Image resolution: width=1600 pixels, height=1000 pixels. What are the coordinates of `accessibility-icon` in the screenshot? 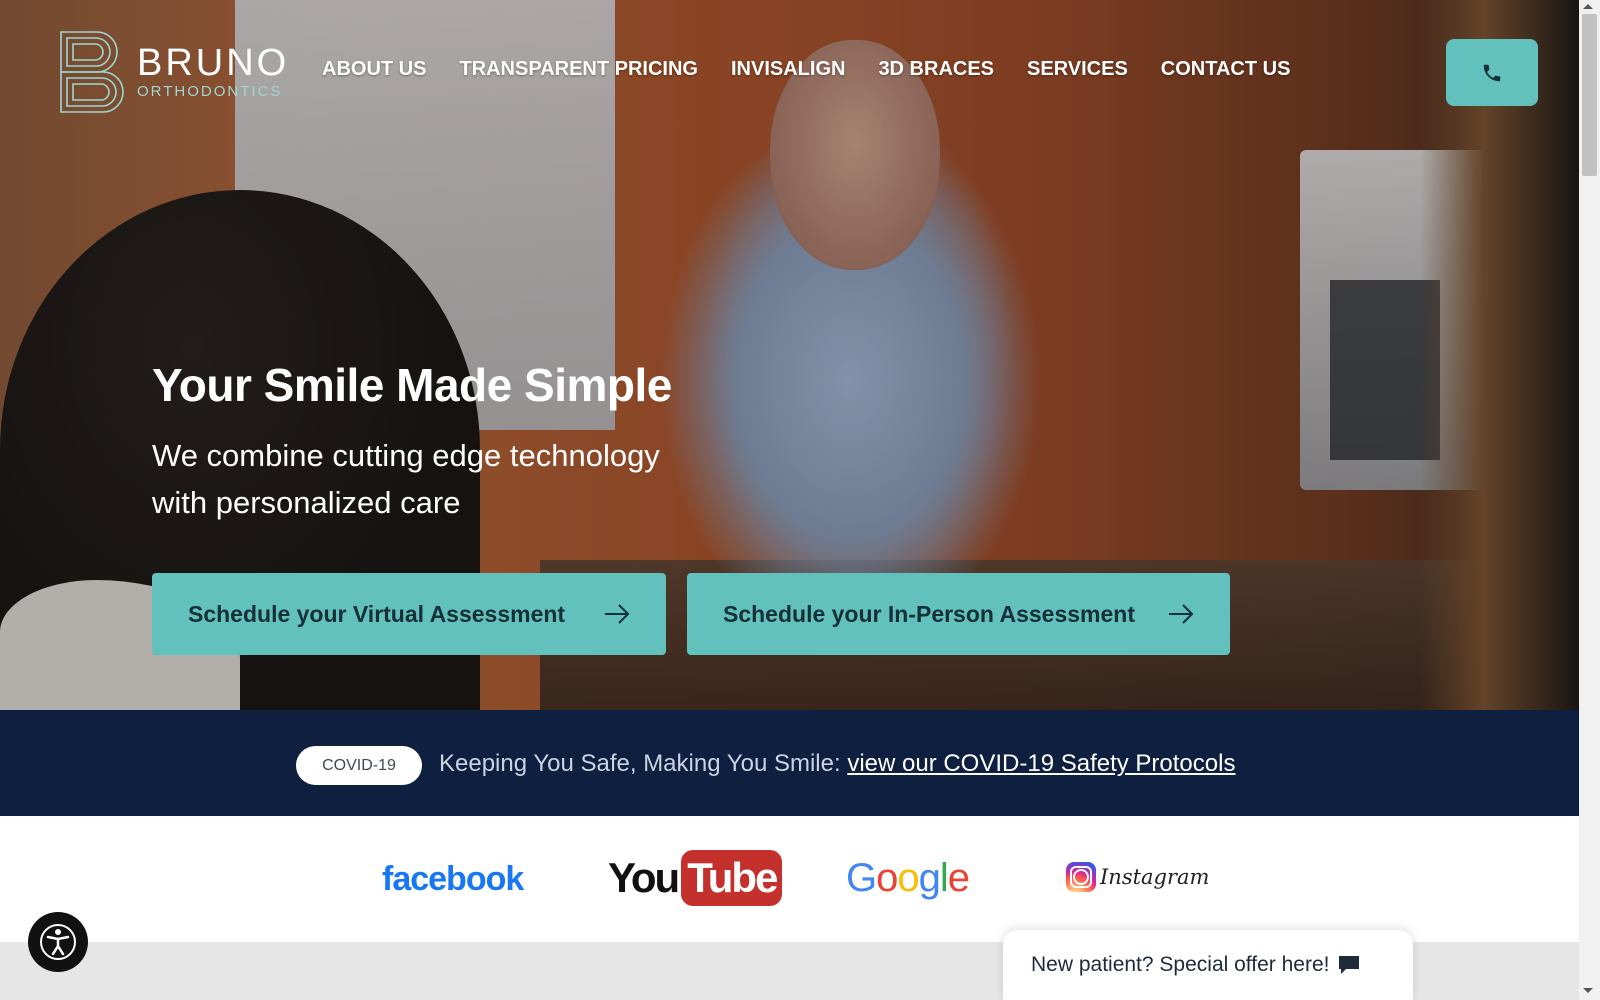 It's located at (58, 942).